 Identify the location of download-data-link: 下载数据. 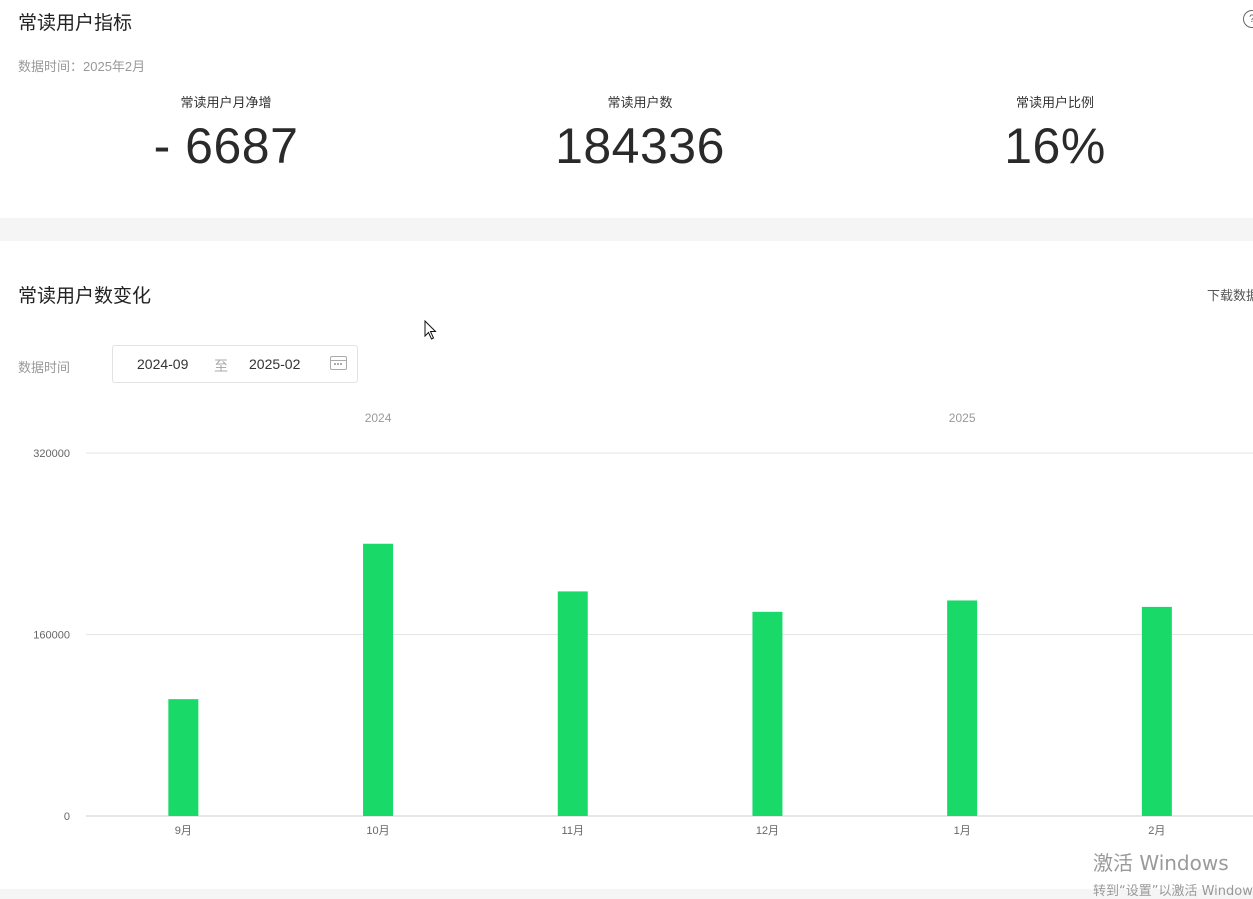
(1230, 294).